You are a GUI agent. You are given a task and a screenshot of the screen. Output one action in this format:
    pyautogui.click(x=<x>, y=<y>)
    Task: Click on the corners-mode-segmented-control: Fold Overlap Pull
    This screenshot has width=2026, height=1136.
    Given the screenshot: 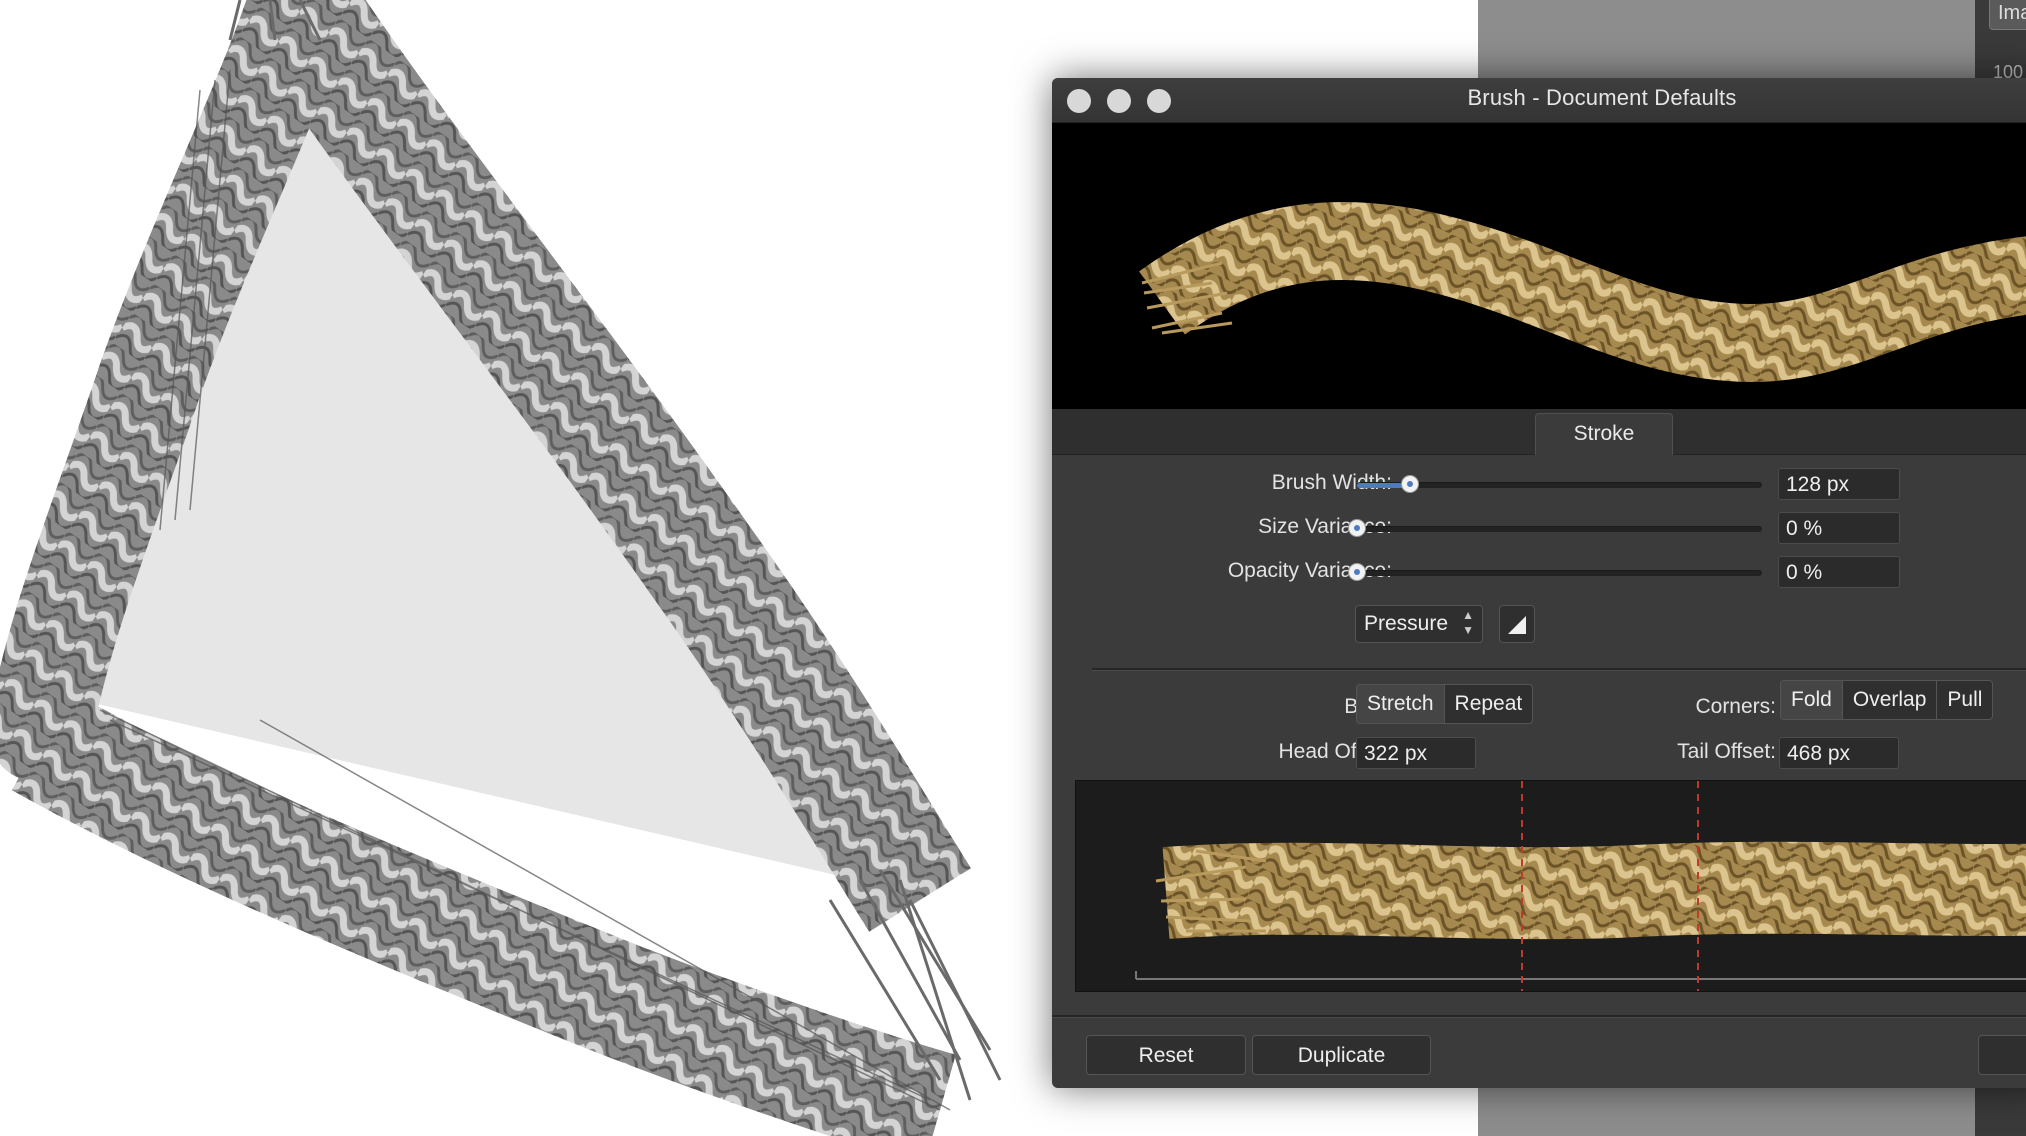 What is the action you would take?
    pyautogui.click(x=1887, y=700)
    